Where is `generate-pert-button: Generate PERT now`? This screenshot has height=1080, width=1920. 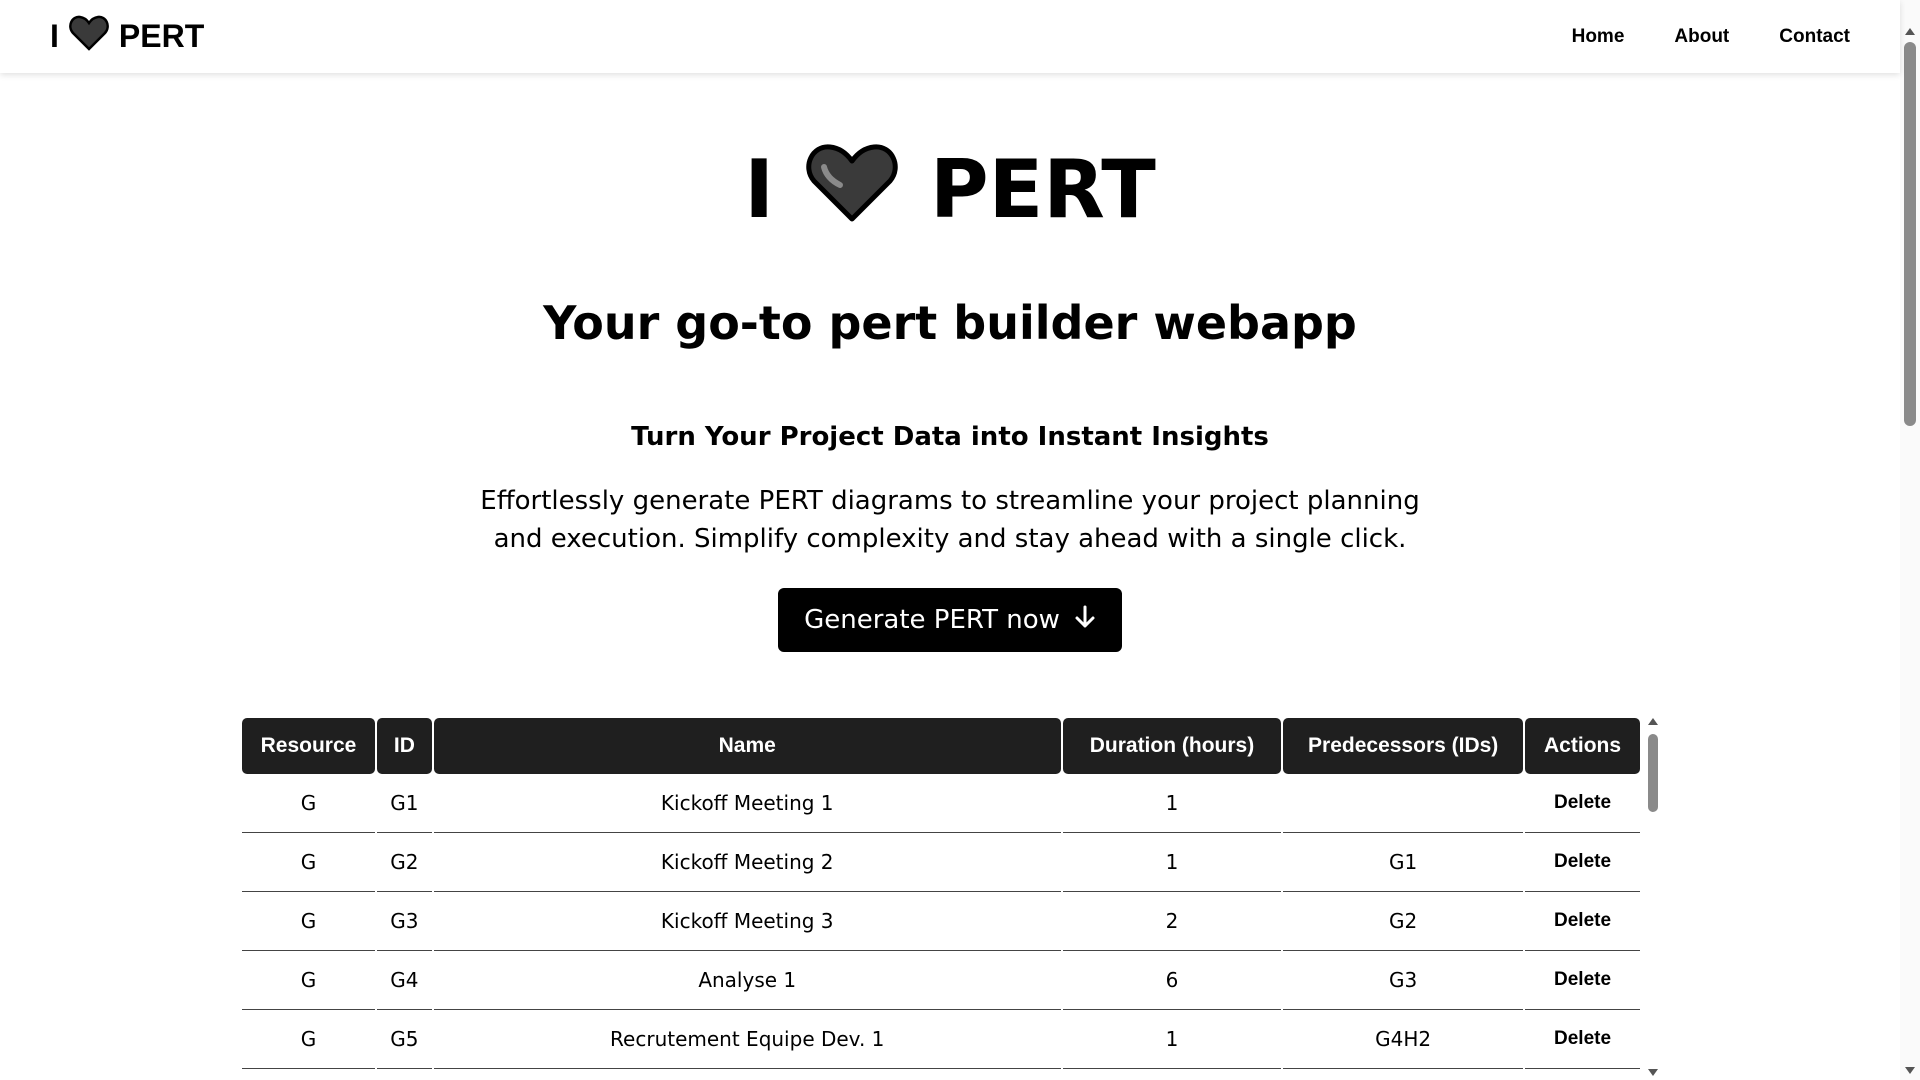
generate-pert-button: Generate PERT now is located at coordinates (950, 620).